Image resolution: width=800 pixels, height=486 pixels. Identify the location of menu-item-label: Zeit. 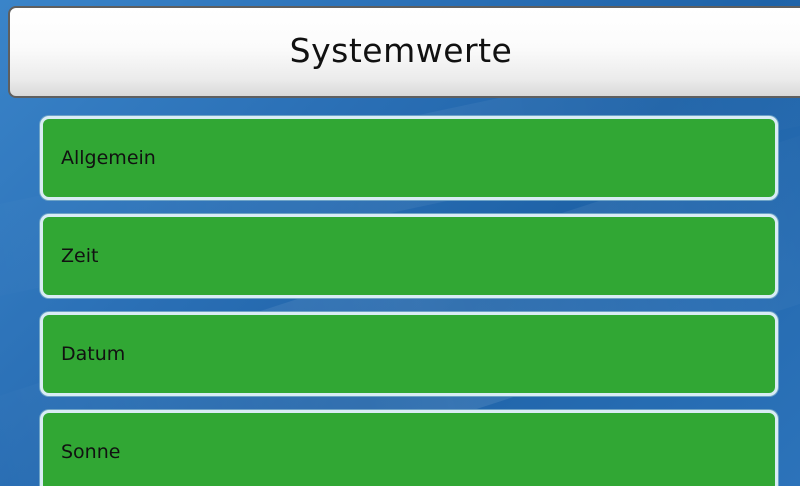
(80, 256).